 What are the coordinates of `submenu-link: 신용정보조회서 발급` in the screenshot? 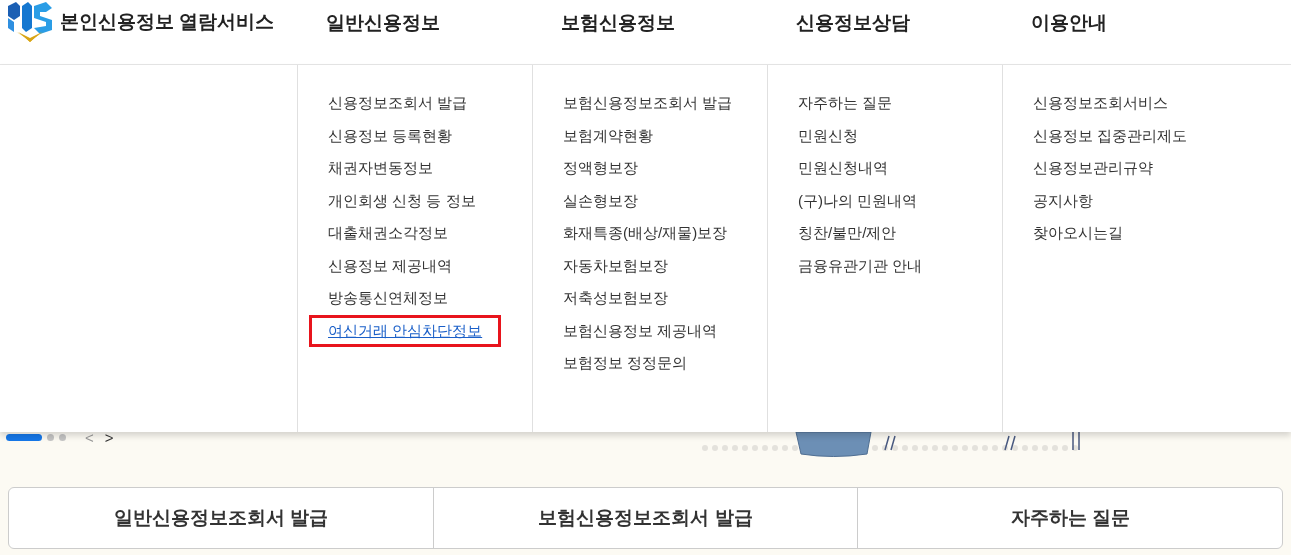 It's located at (398, 103).